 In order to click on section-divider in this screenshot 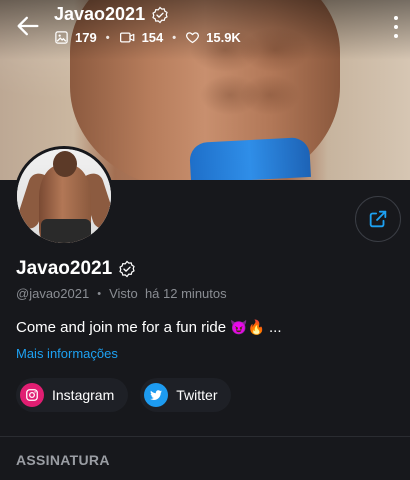, I will do `click(205, 436)`.